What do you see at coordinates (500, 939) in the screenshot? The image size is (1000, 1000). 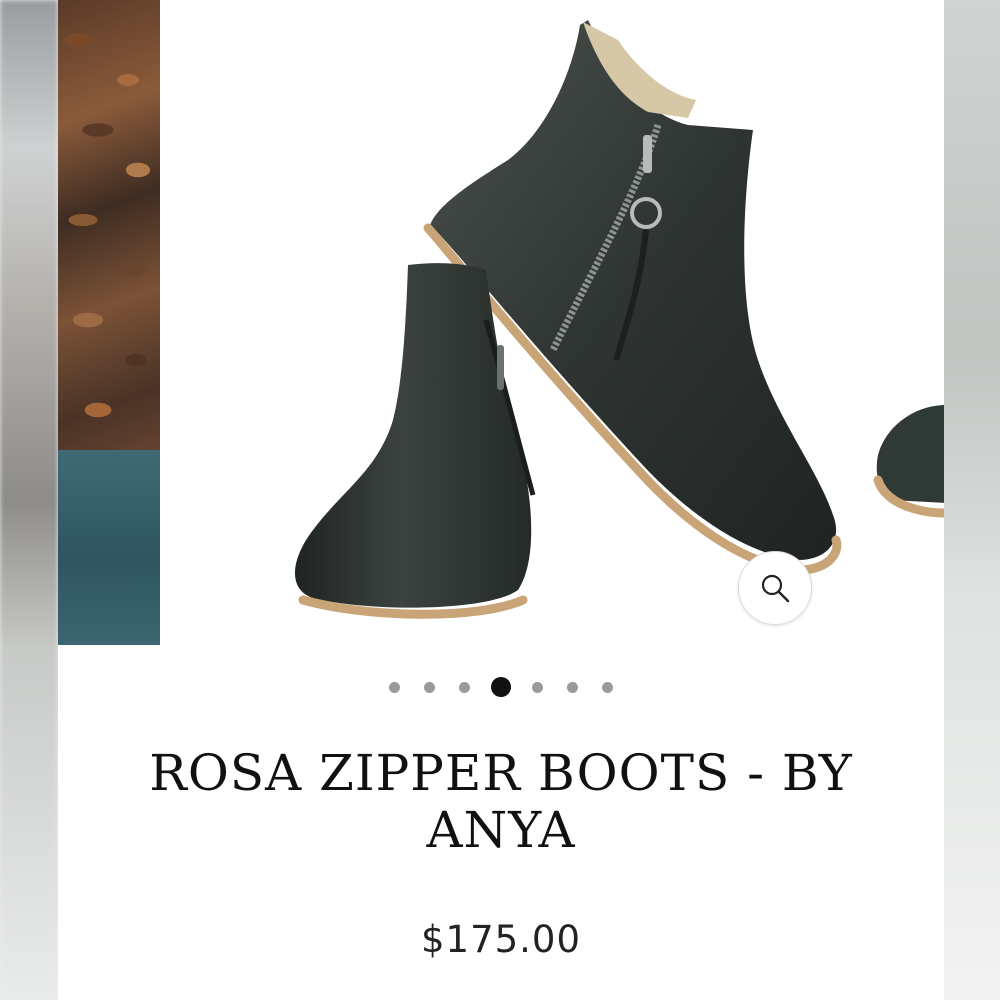 I see `product-price: $175.00` at bounding box center [500, 939].